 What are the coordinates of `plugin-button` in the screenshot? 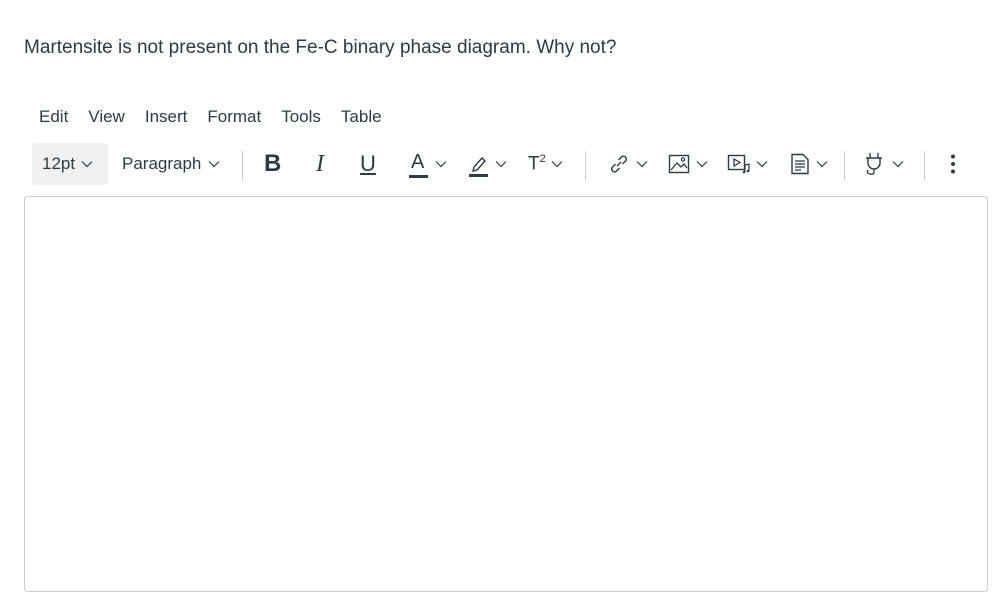 It's located at (883, 164).